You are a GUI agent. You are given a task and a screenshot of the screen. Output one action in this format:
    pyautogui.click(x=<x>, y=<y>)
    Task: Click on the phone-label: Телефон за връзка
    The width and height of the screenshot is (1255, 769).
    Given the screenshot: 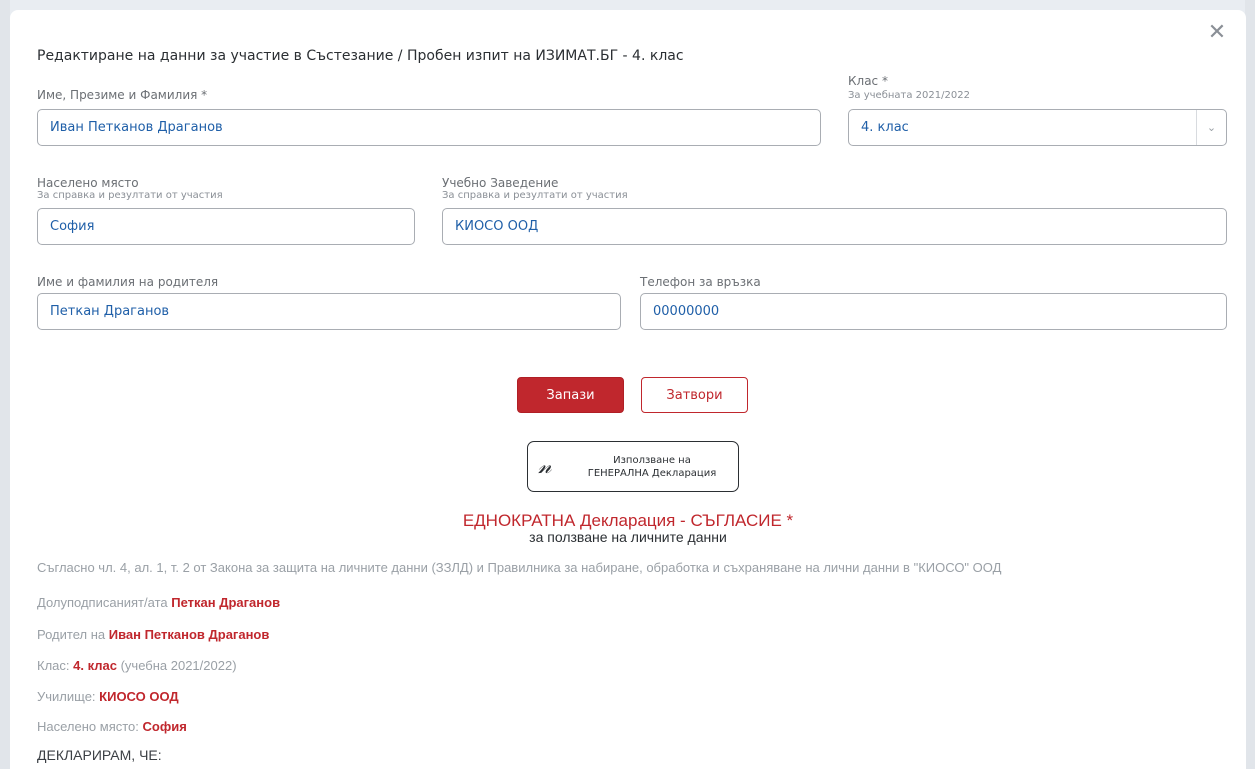 What is the action you would take?
    pyautogui.click(x=700, y=282)
    